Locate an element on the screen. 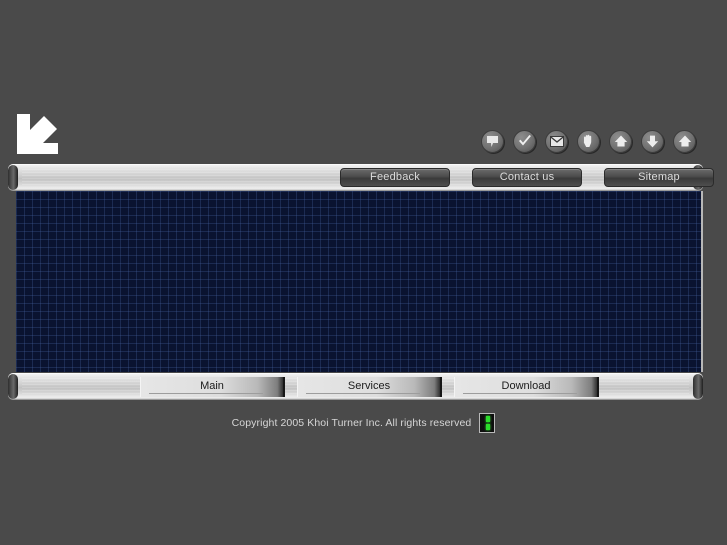 The height and width of the screenshot is (545, 727). check-icon-button is located at coordinates (524, 141).